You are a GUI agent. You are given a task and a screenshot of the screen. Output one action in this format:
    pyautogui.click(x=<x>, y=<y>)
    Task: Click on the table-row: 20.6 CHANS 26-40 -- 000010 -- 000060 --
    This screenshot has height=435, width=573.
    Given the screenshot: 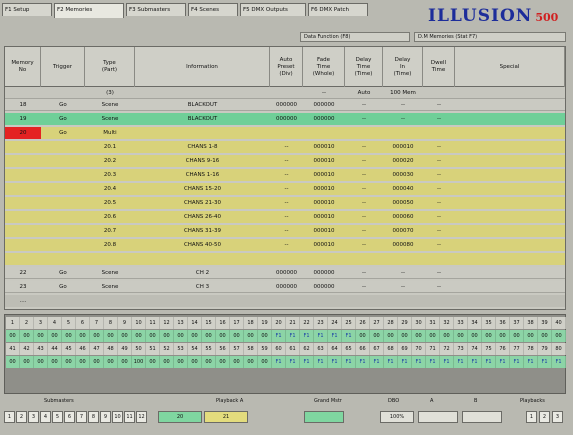 What is the action you would take?
    pyautogui.click(x=285, y=217)
    